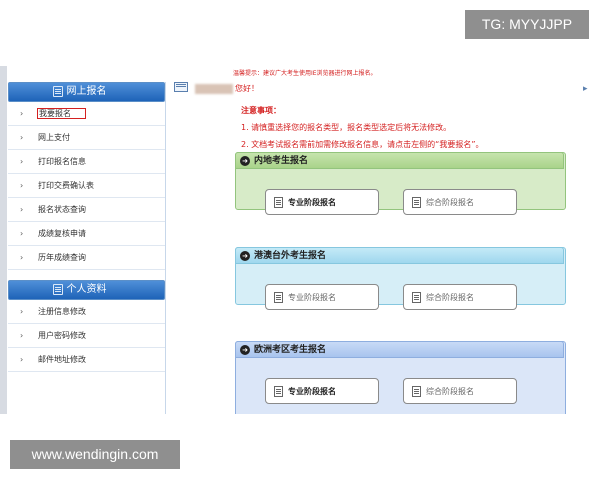 This screenshot has width=600, height=480. I want to click on arrow-right-icon: ▸, so click(585, 89).